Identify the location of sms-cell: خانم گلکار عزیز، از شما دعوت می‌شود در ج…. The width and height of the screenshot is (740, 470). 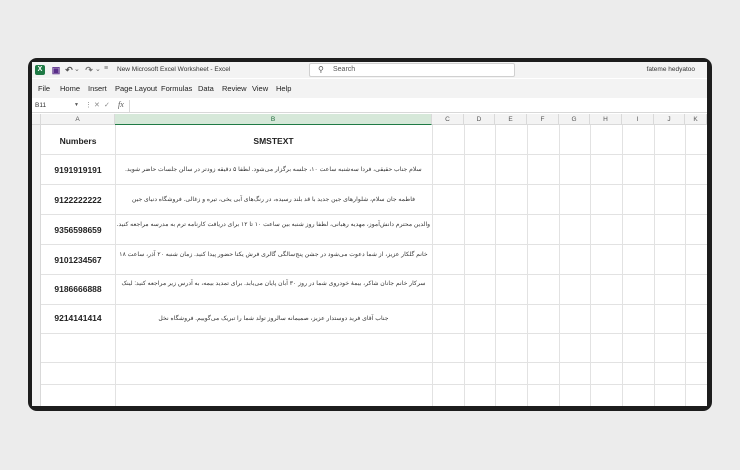
(273, 254).